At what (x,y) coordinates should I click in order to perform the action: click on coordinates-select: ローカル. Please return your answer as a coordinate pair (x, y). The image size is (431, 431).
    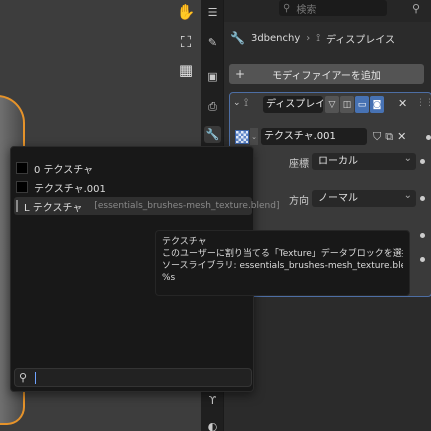
    Looking at the image, I should click on (364, 160).